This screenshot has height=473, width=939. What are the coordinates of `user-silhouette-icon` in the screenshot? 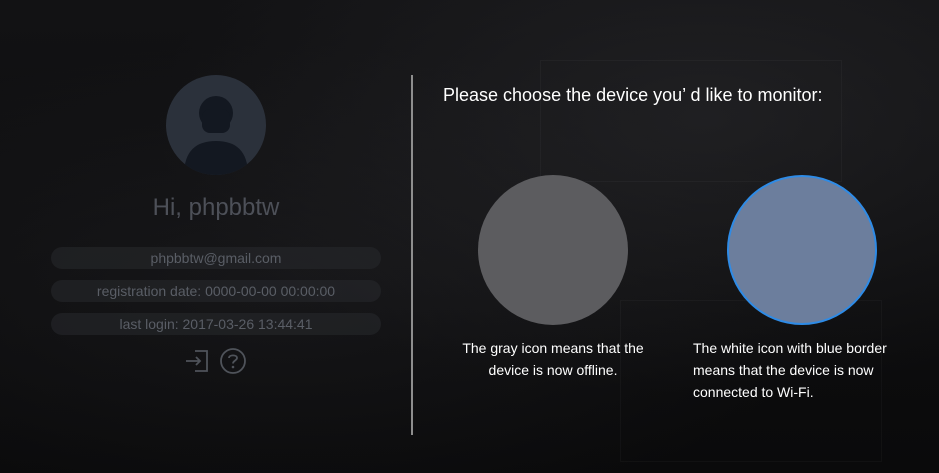 It's located at (216, 135).